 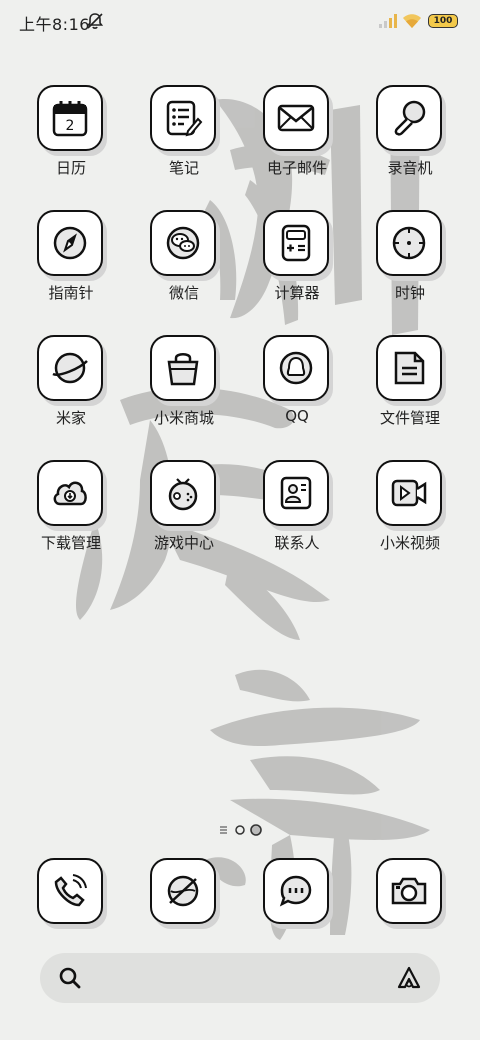 What do you see at coordinates (297, 543) in the screenshot?
I see `app-label: 联系人` at bounding box center [297, 543].